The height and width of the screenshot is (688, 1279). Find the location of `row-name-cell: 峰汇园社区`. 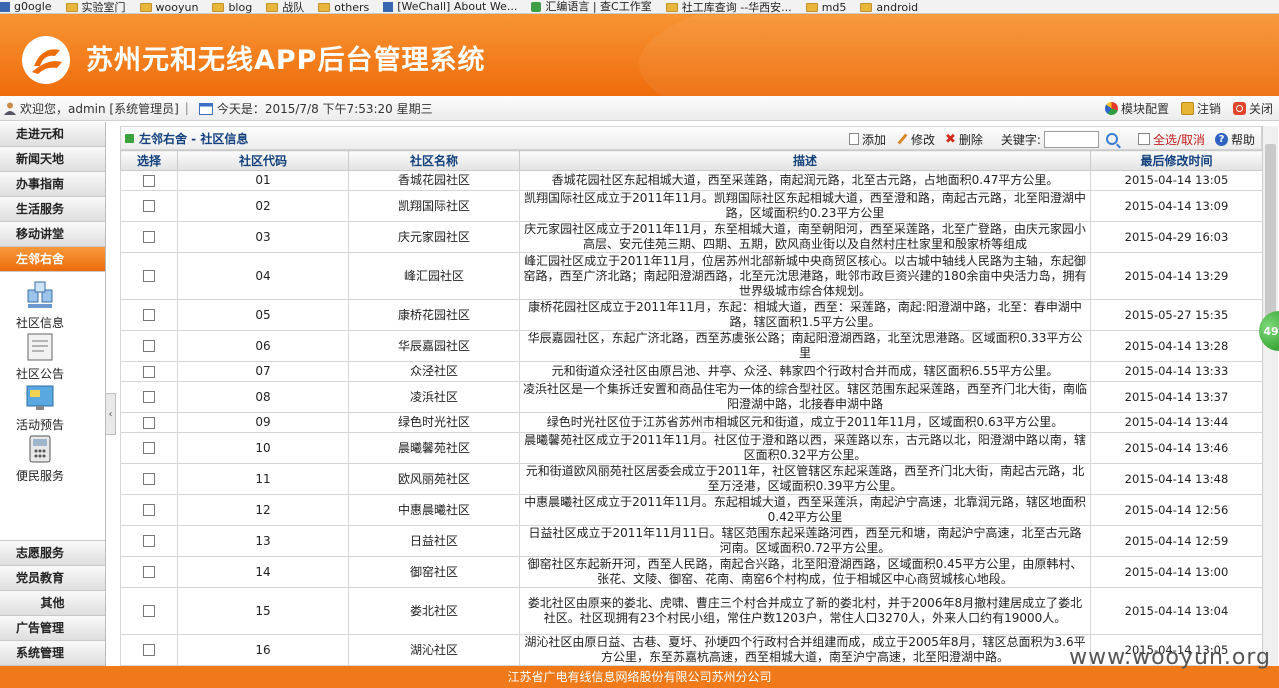

row-name-cell: 峰汇园社区 is located at coordinates (434, 276).